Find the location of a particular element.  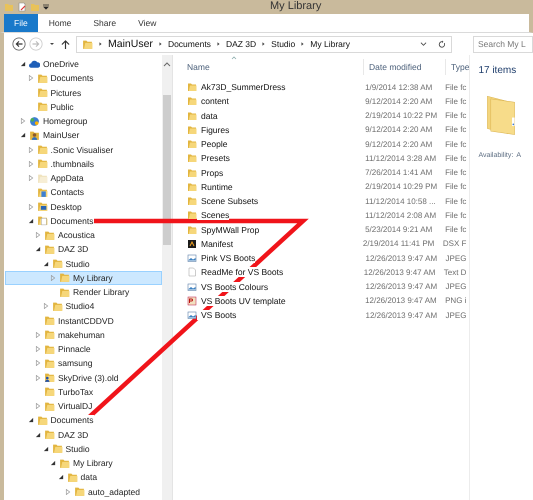

file-type: PNG i is located at coordinates (456, 301).